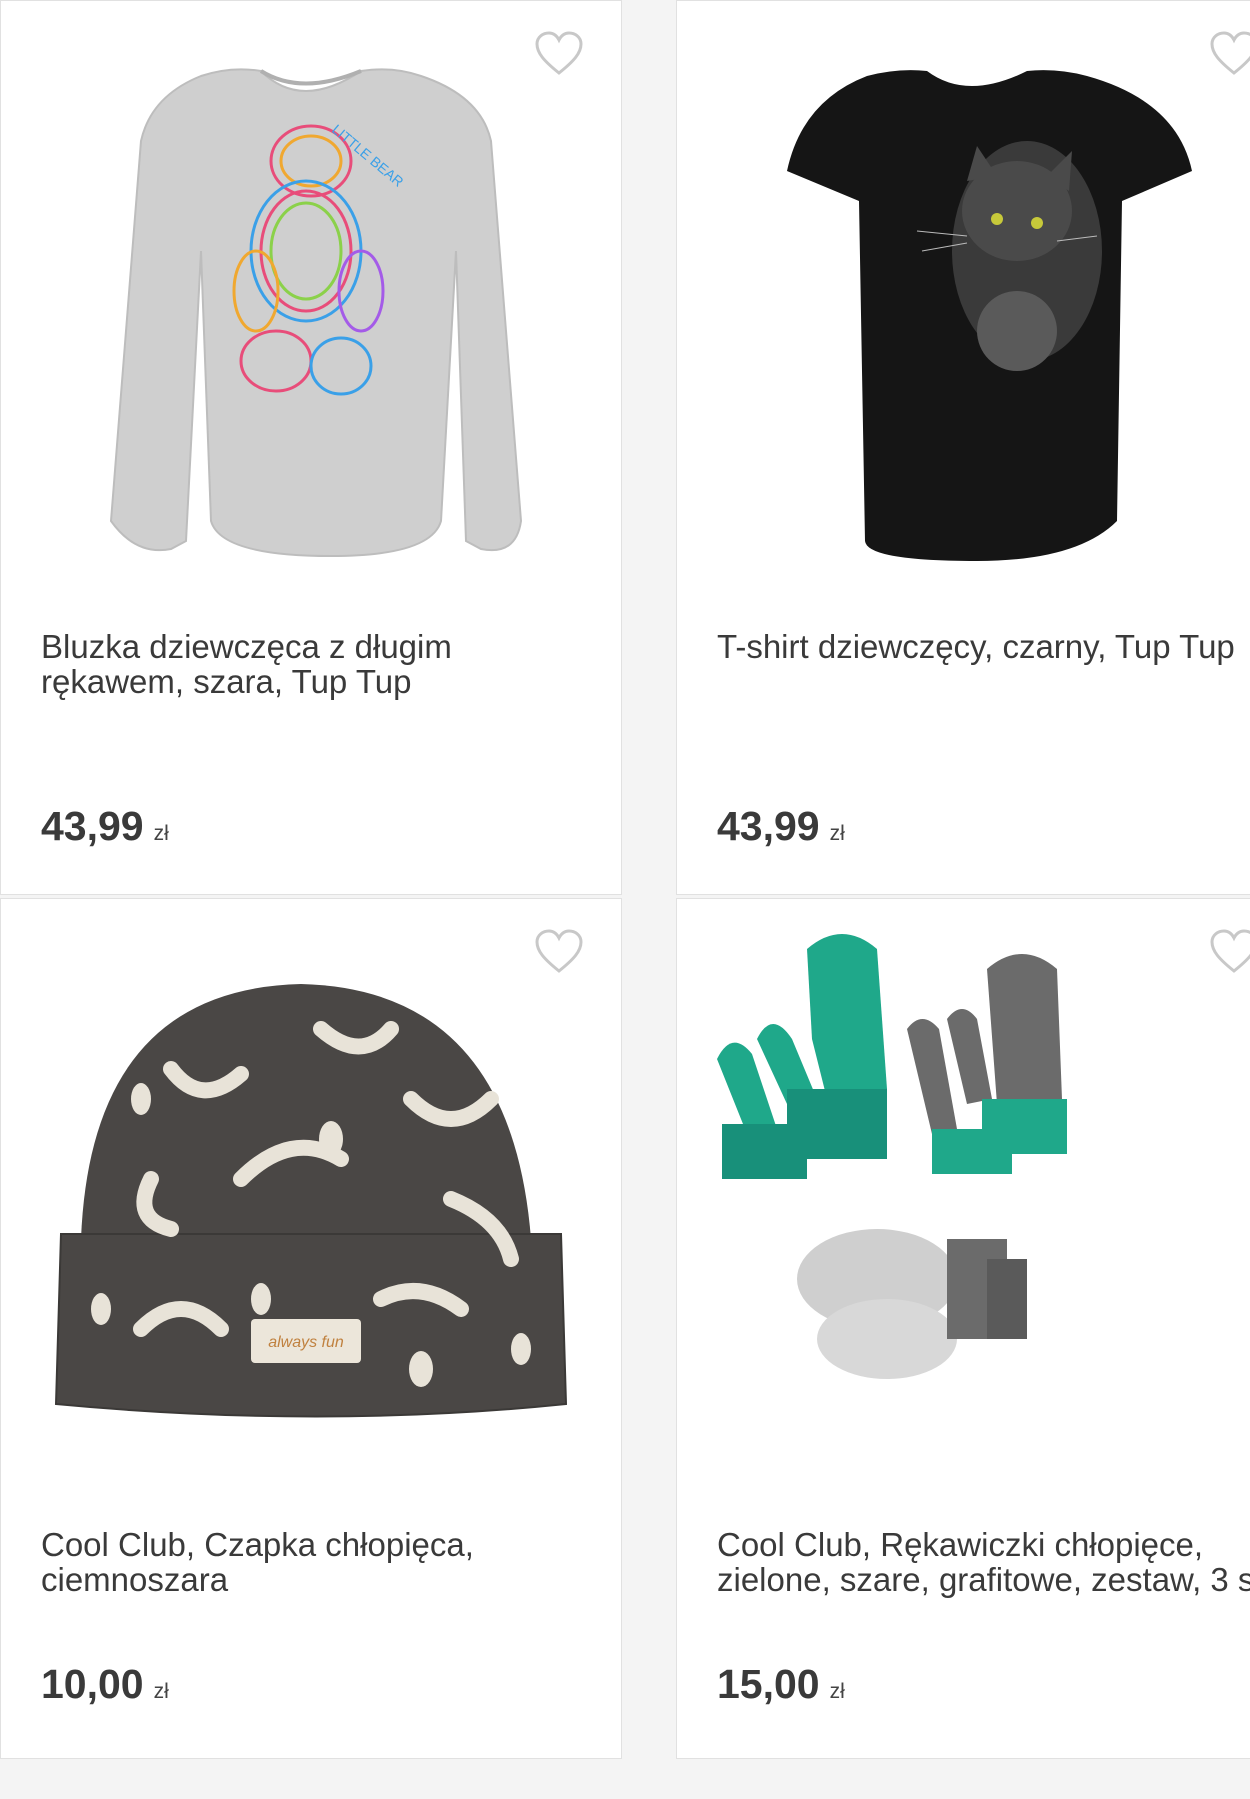 The width and height of the screenshot is (1250, 1799). I want to click on grey-mittens-icon, so click(987, 1064).